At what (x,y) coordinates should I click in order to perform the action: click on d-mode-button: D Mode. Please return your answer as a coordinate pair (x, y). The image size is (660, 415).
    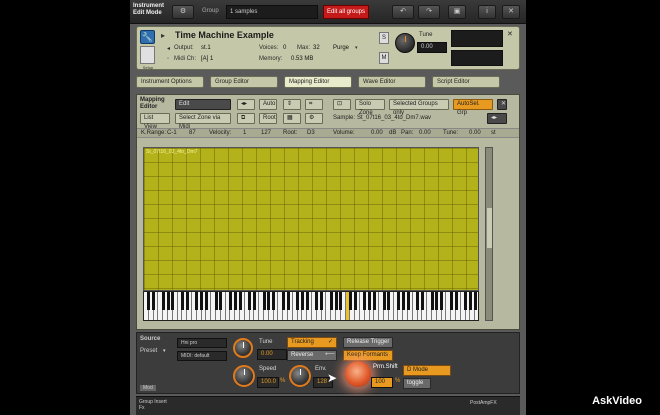
    Looking at the image, I should click on (427, 370).